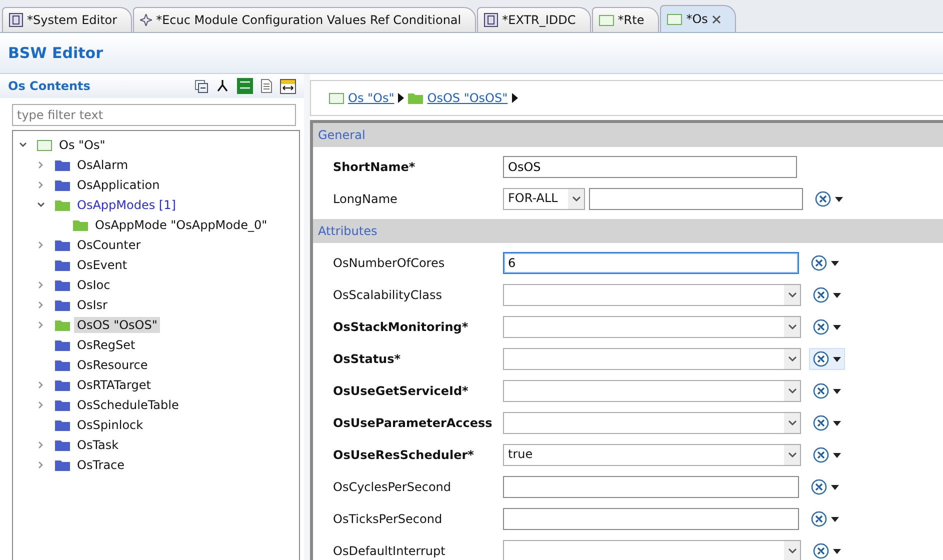  What do you see at coordinates (371, 98) in the screenshot?
I see `breadcrumb-link: Os "Os"` at bounding box center [371, 98].